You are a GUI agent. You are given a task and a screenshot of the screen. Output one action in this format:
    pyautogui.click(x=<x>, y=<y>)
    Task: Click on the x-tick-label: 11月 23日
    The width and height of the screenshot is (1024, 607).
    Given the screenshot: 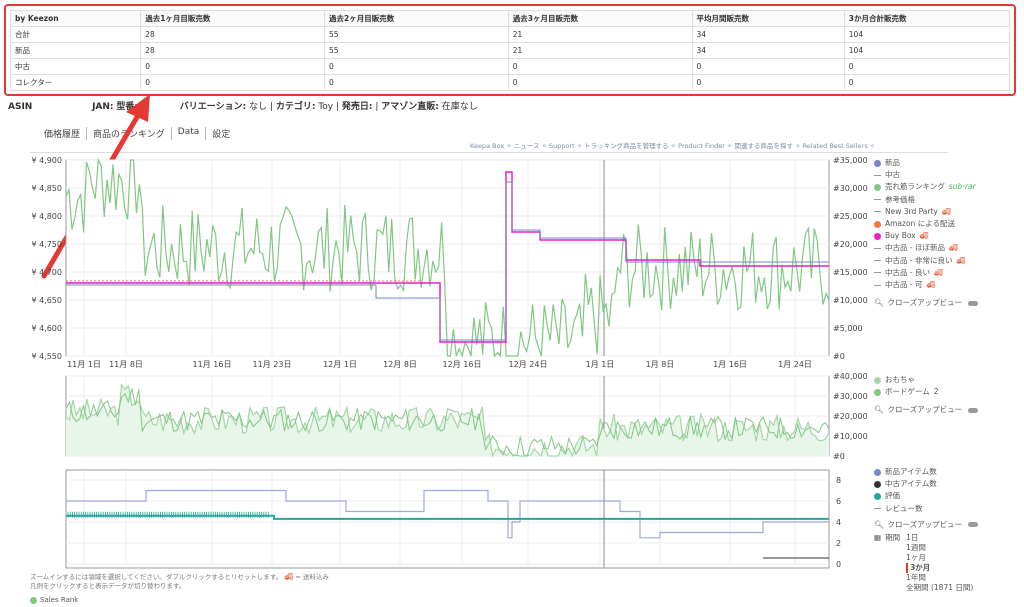 What is the action you would take?
    pyautogui.click(x=272, y=364)
    